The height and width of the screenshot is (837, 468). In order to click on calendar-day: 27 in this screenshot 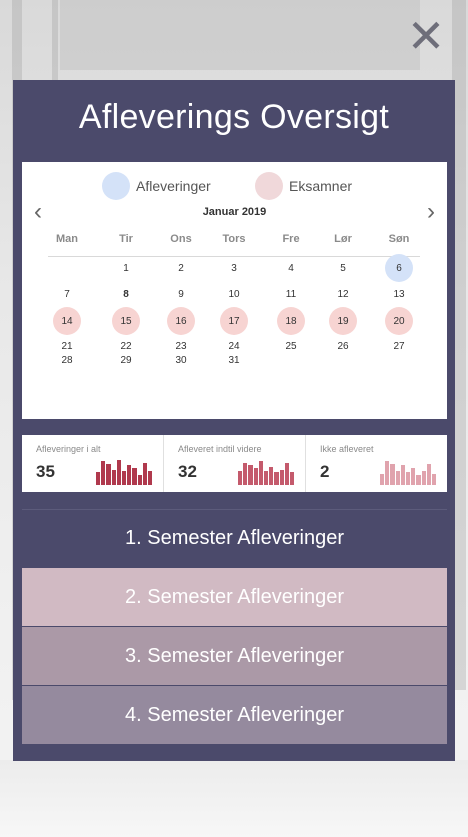, I will do `click(399, 346)`.